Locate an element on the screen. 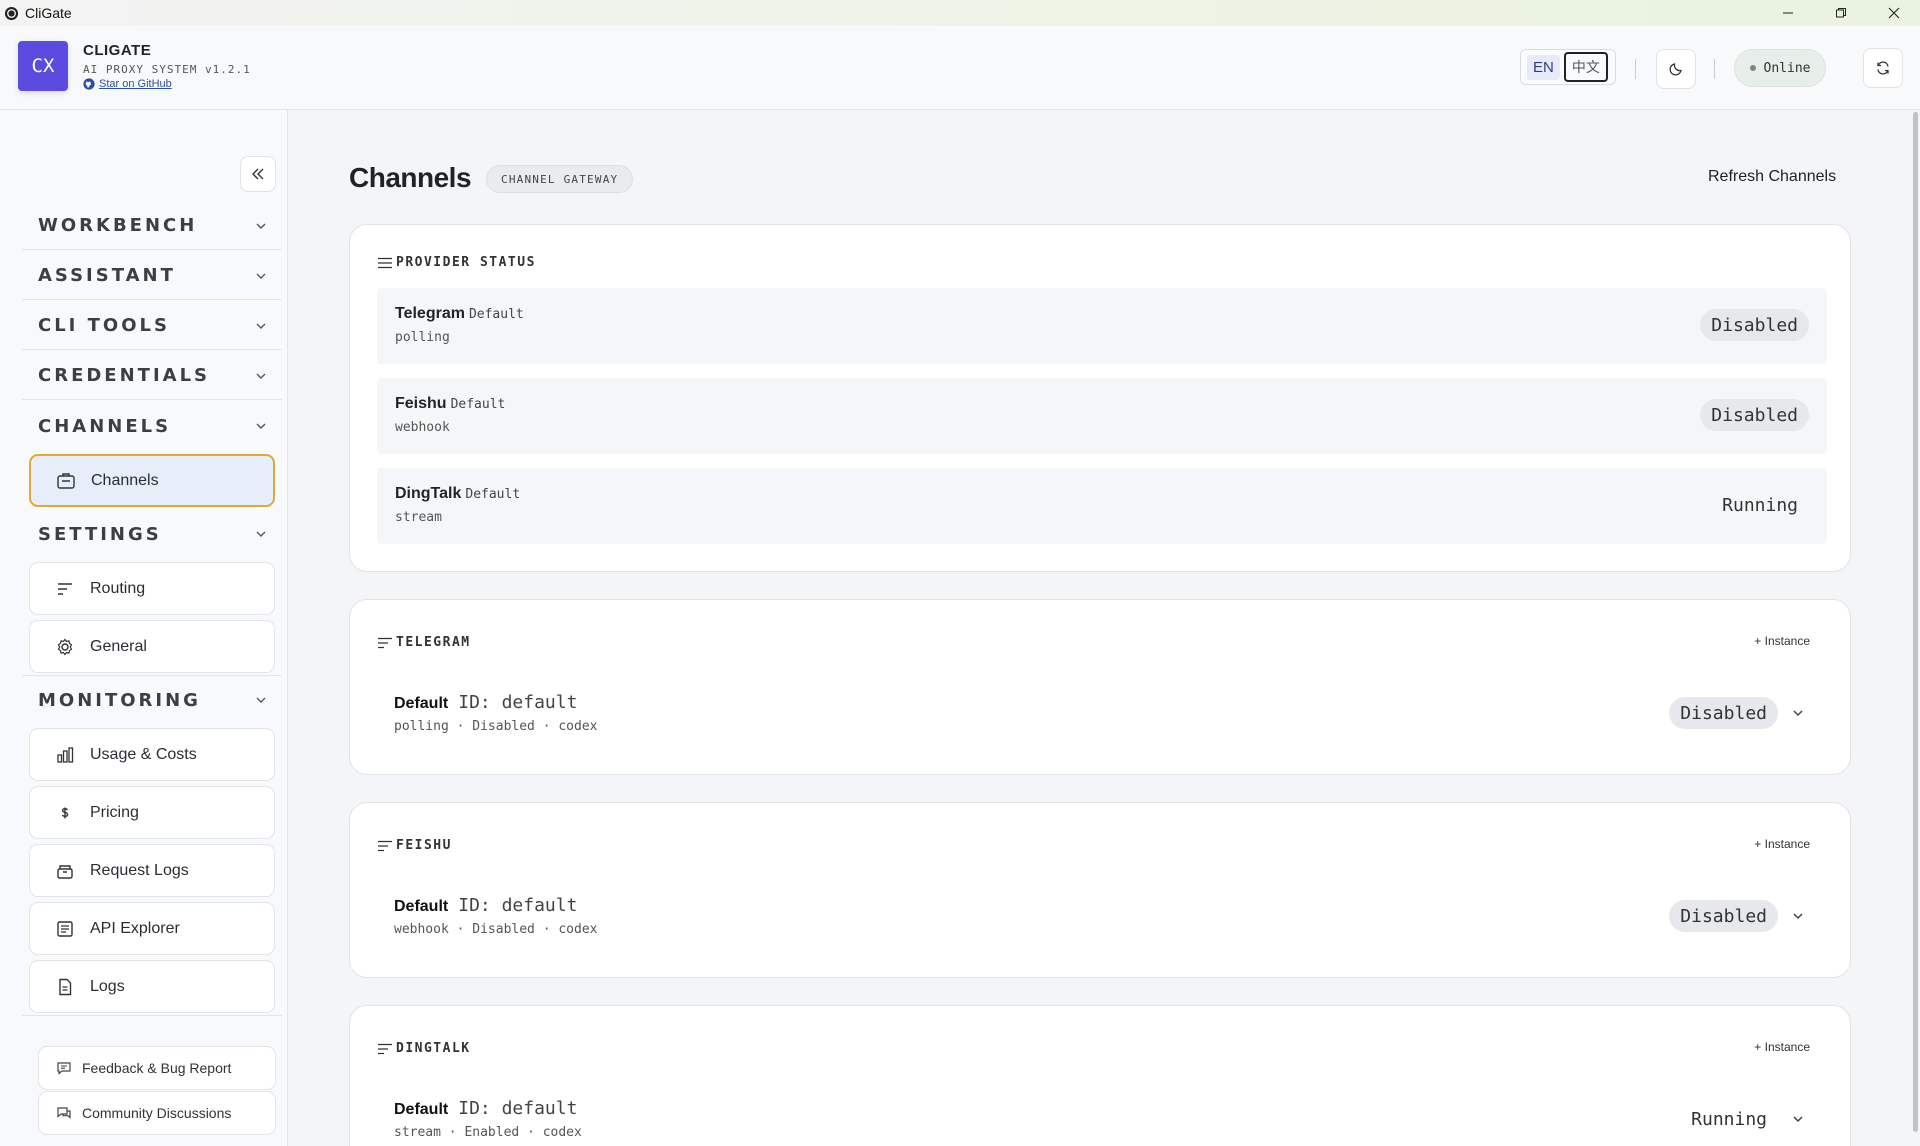 The height and width of the screenshot is (1146, 1920). sidebar-item-api-explorer: API Explorer is located at coordinates (152, 928).